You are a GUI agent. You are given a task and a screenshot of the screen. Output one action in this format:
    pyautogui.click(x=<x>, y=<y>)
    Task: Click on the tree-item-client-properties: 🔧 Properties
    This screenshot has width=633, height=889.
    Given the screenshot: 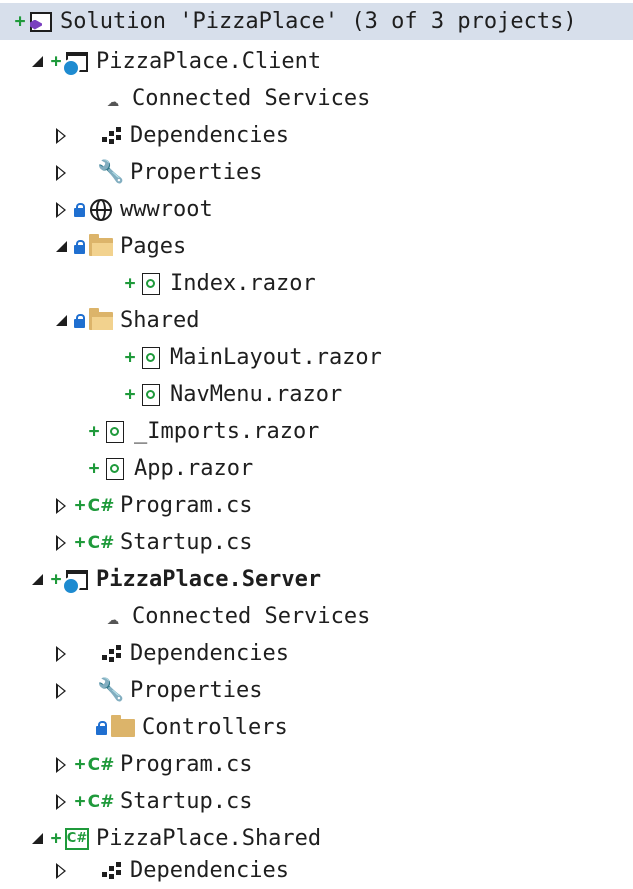 What is the action you would take?
    pyautogui.click(x=157, y=172)
    